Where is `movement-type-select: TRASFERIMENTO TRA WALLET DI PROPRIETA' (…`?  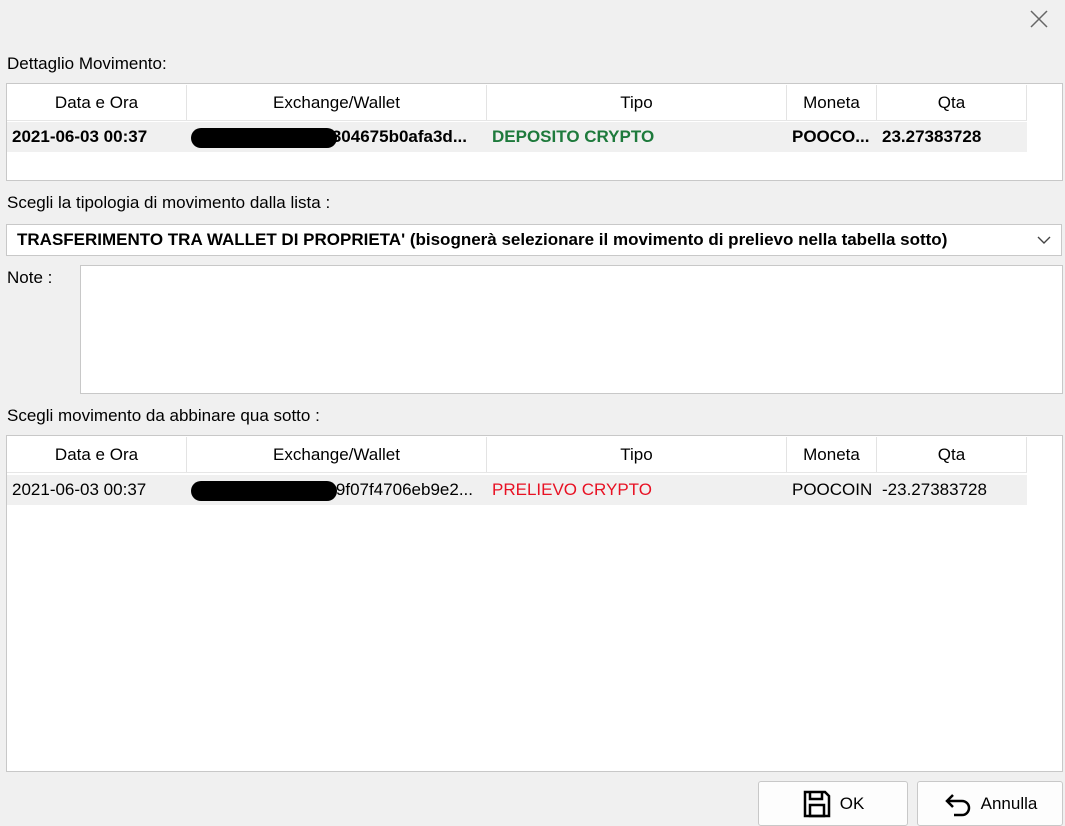
movement-type-select: TRASFERIMENTO TRA WALLET DI PROPRIETA' (… is located at coordinates (534, 240).